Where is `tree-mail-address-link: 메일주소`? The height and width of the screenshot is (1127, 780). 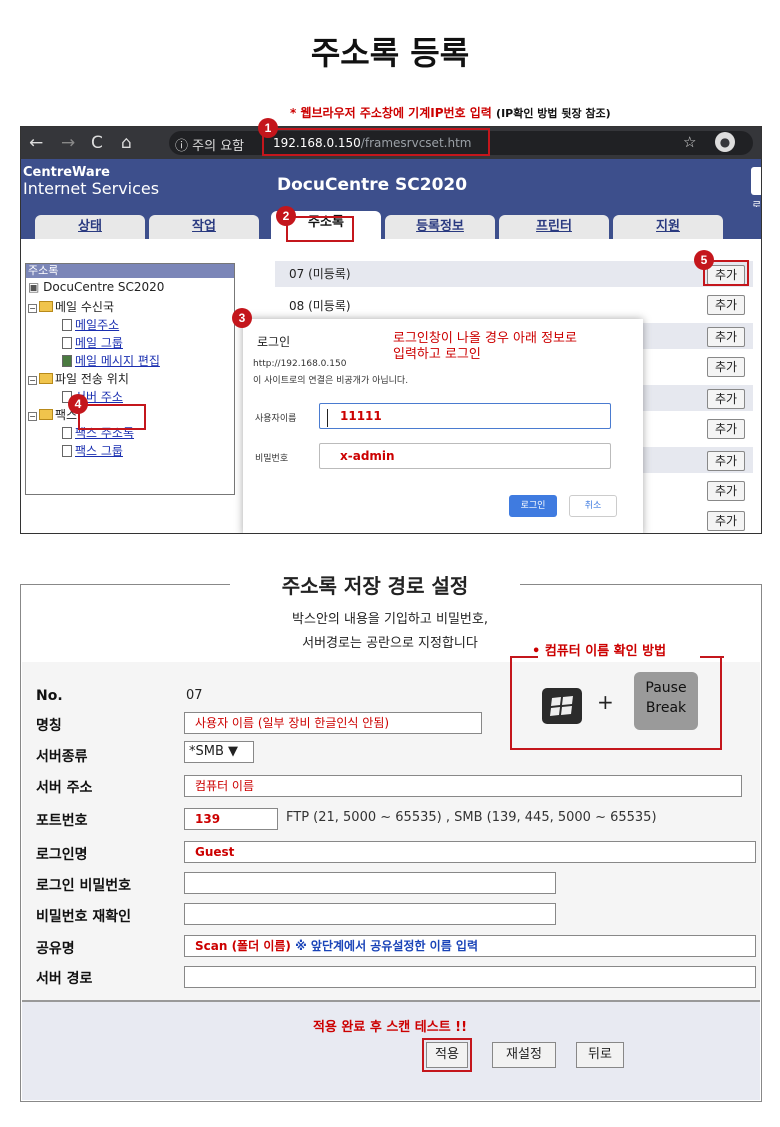
tree-mail-address-link: 메일주소 is located at coordinates (97, 325).